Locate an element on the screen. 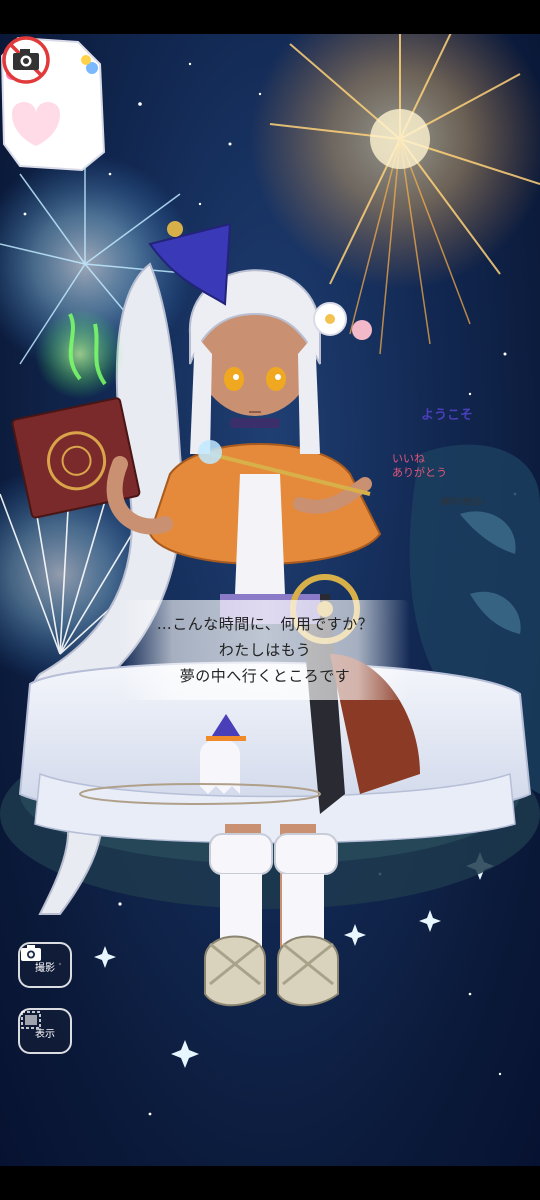 This screenshot has height=1200, width=540. thanks-message: いいね ありがとう is located at coordinates (421, 466).